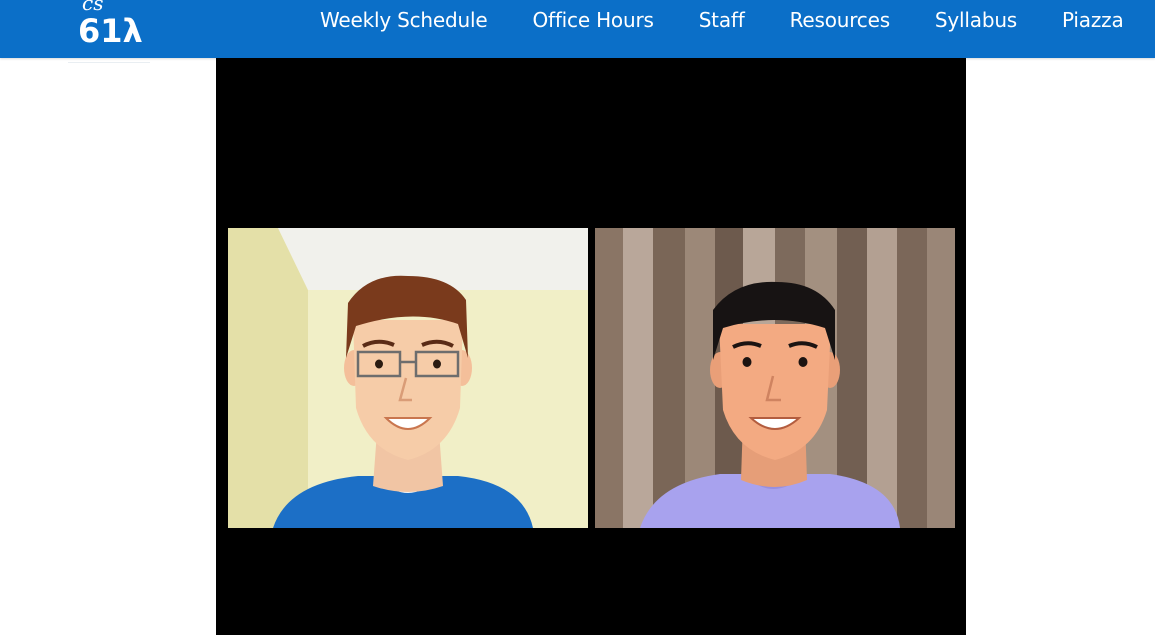  What do you see at coordinates (976, 20) in the screenshot?
I see `nav-syllabus: Syllabus` at bounding box center [976, 20].